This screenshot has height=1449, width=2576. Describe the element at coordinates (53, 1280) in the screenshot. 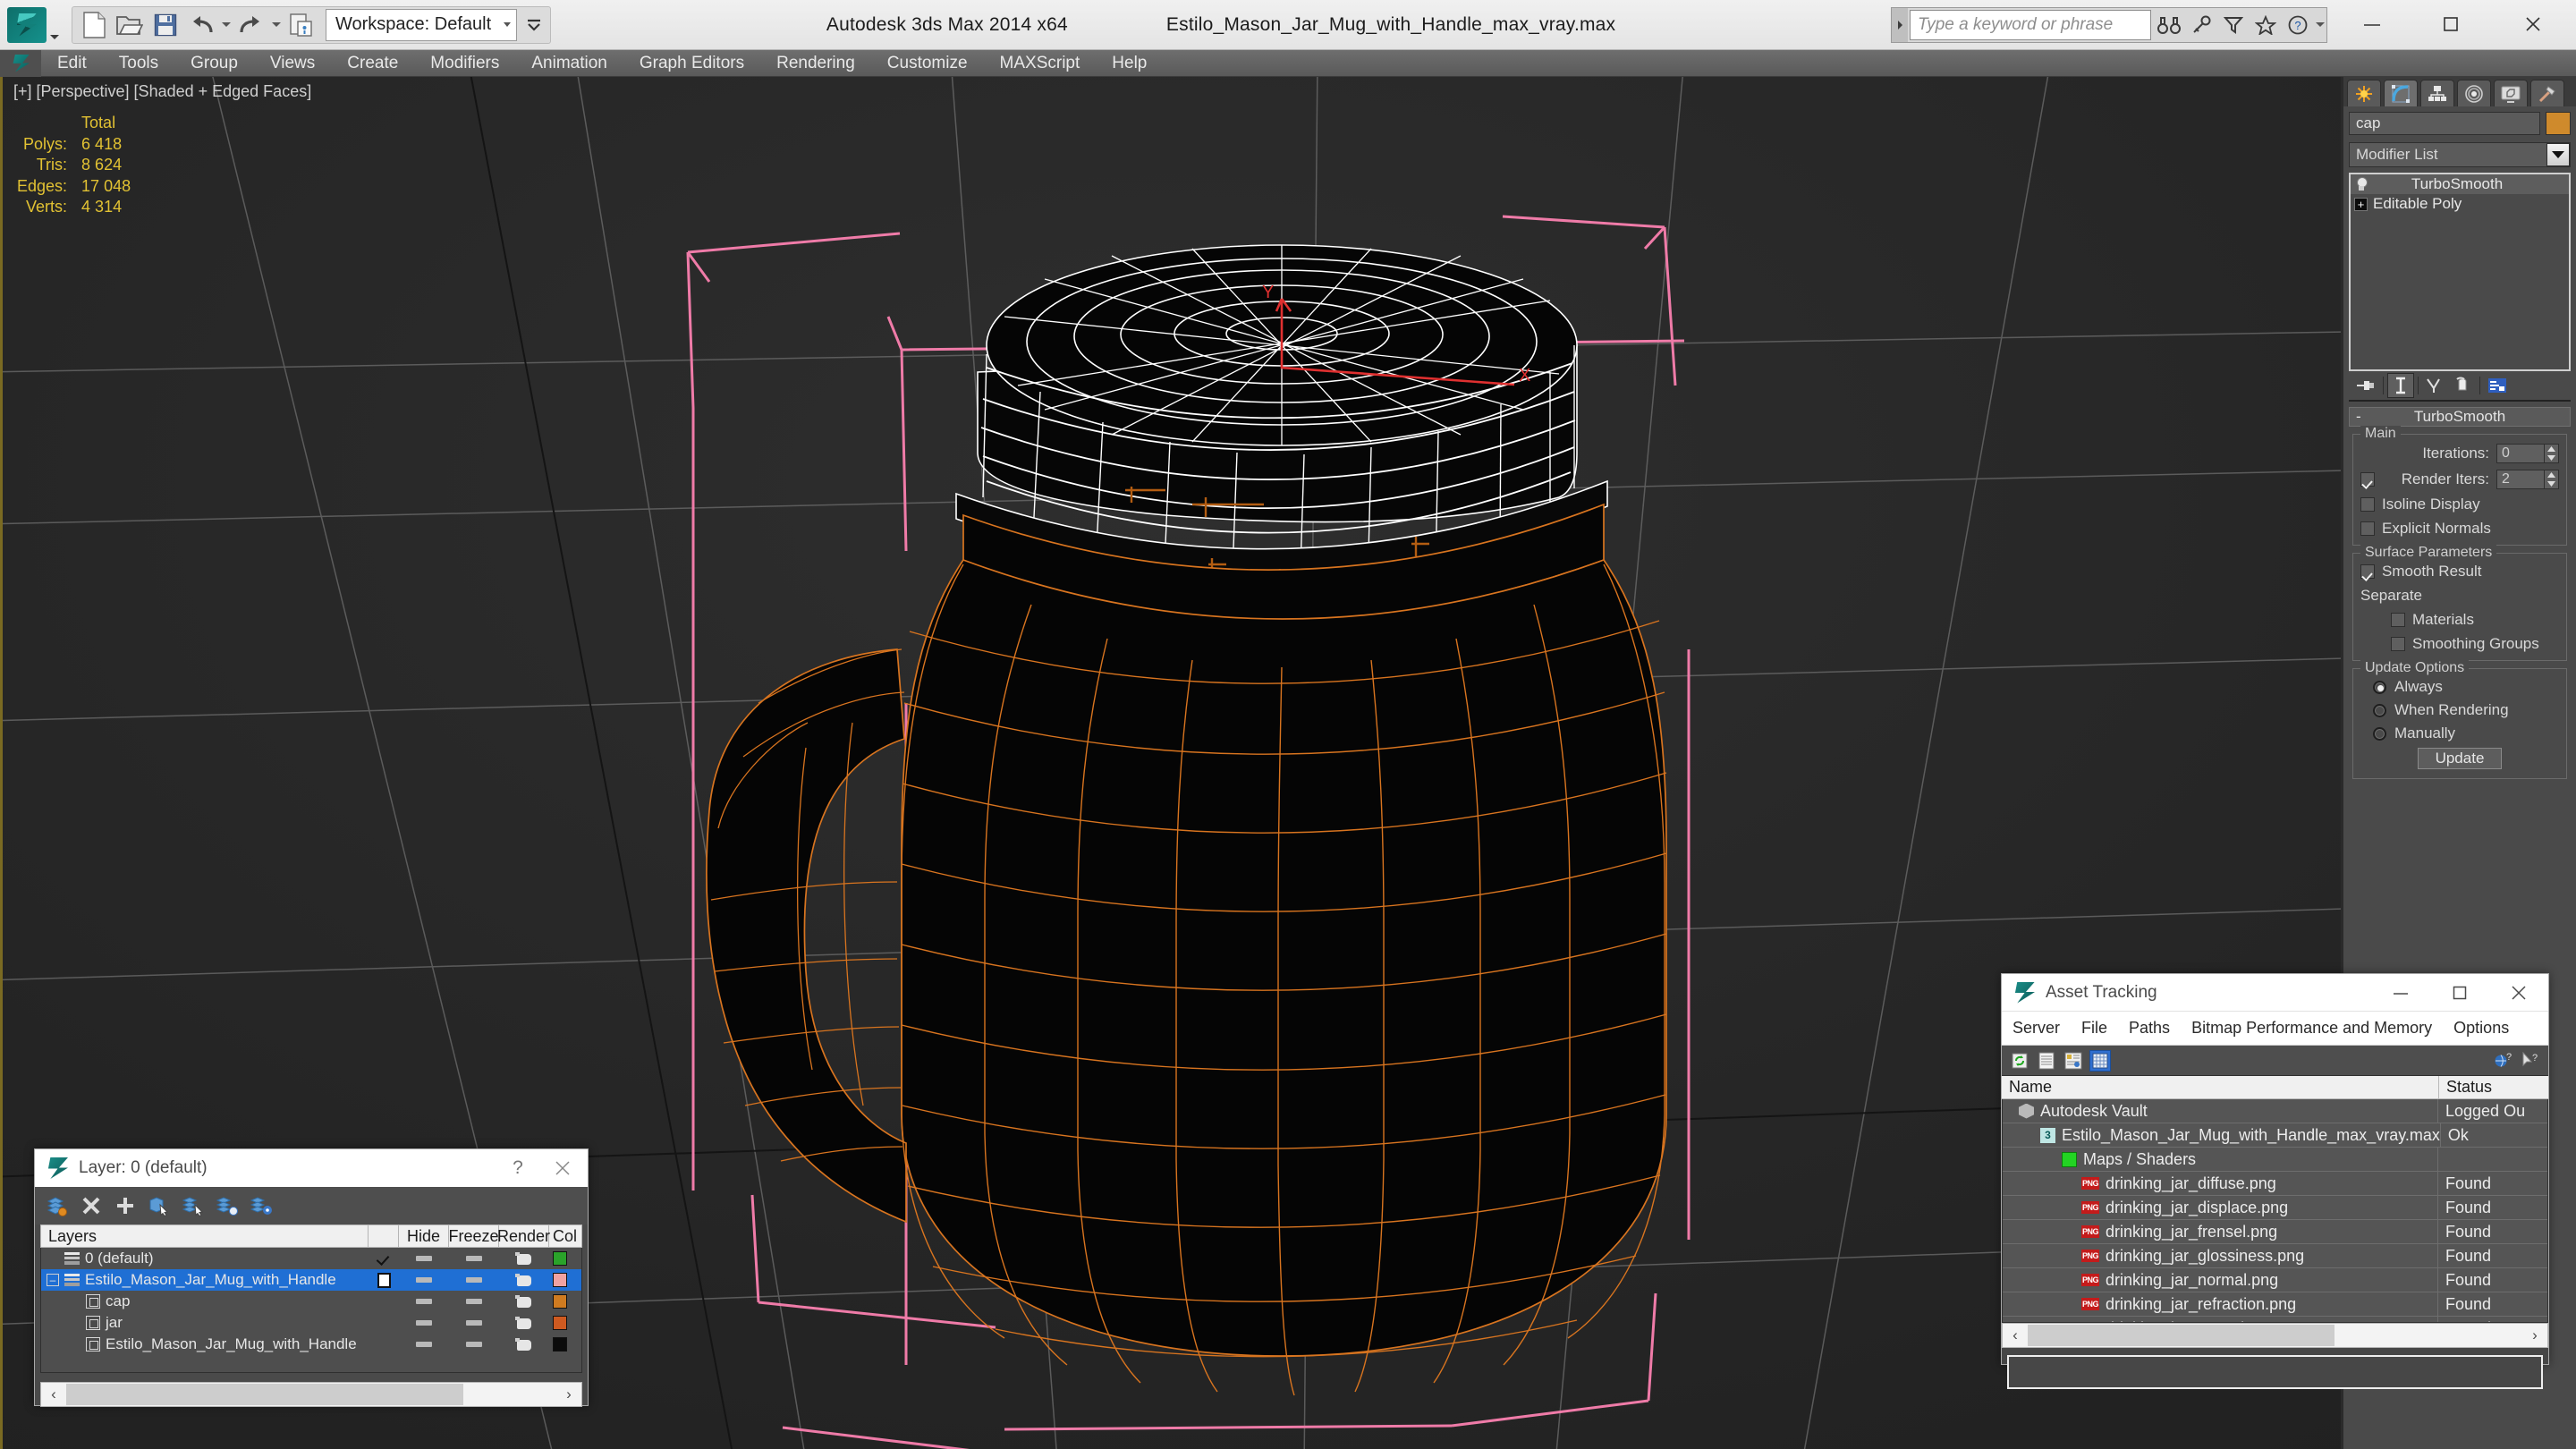

I see `collapse-minus-icon: –` at that location.